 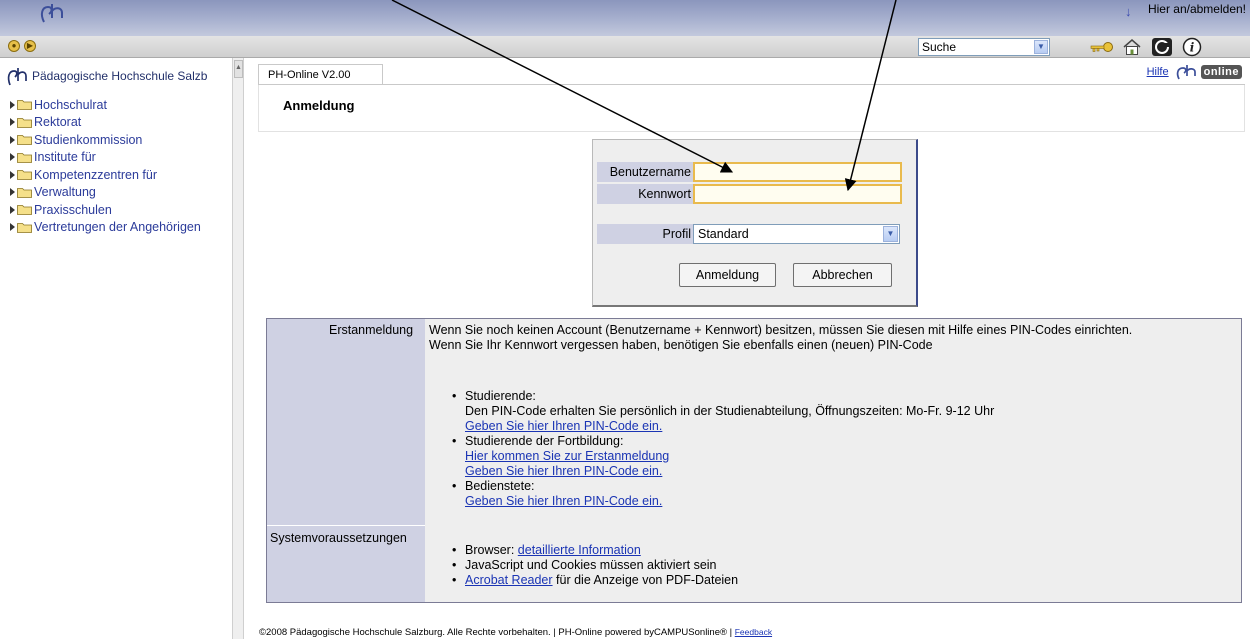 What do you see at coordinates (338, 538) in the screenshot?
I see `section-label-systemvoraussetzungen: Systemvoraussetzungen` at bounding box center [338, 538].